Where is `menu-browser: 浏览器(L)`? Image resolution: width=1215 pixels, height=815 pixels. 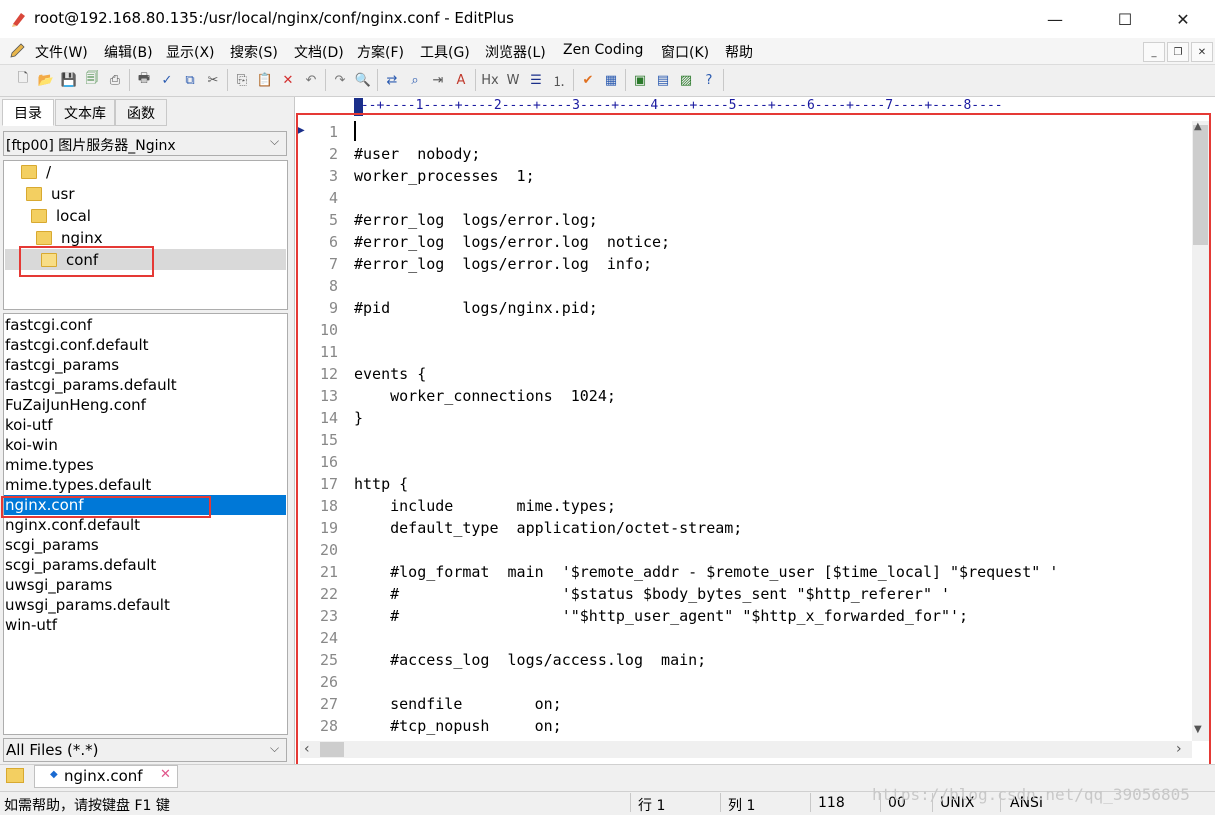
menu-browser: 浏览器(L) is located at coordinates (515, 52).